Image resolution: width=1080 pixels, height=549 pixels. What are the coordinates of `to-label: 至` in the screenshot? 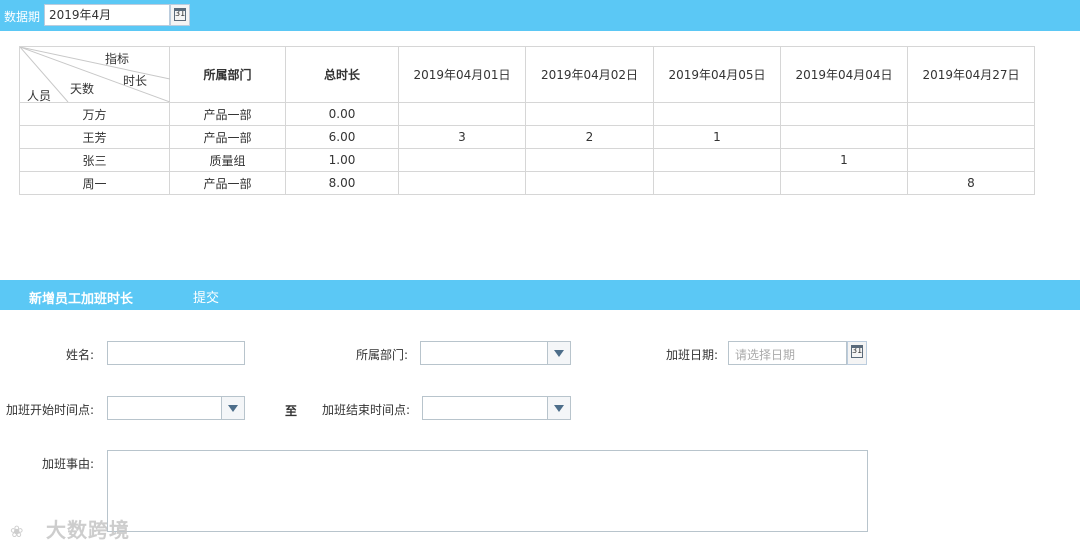 It's located at (291, 411).